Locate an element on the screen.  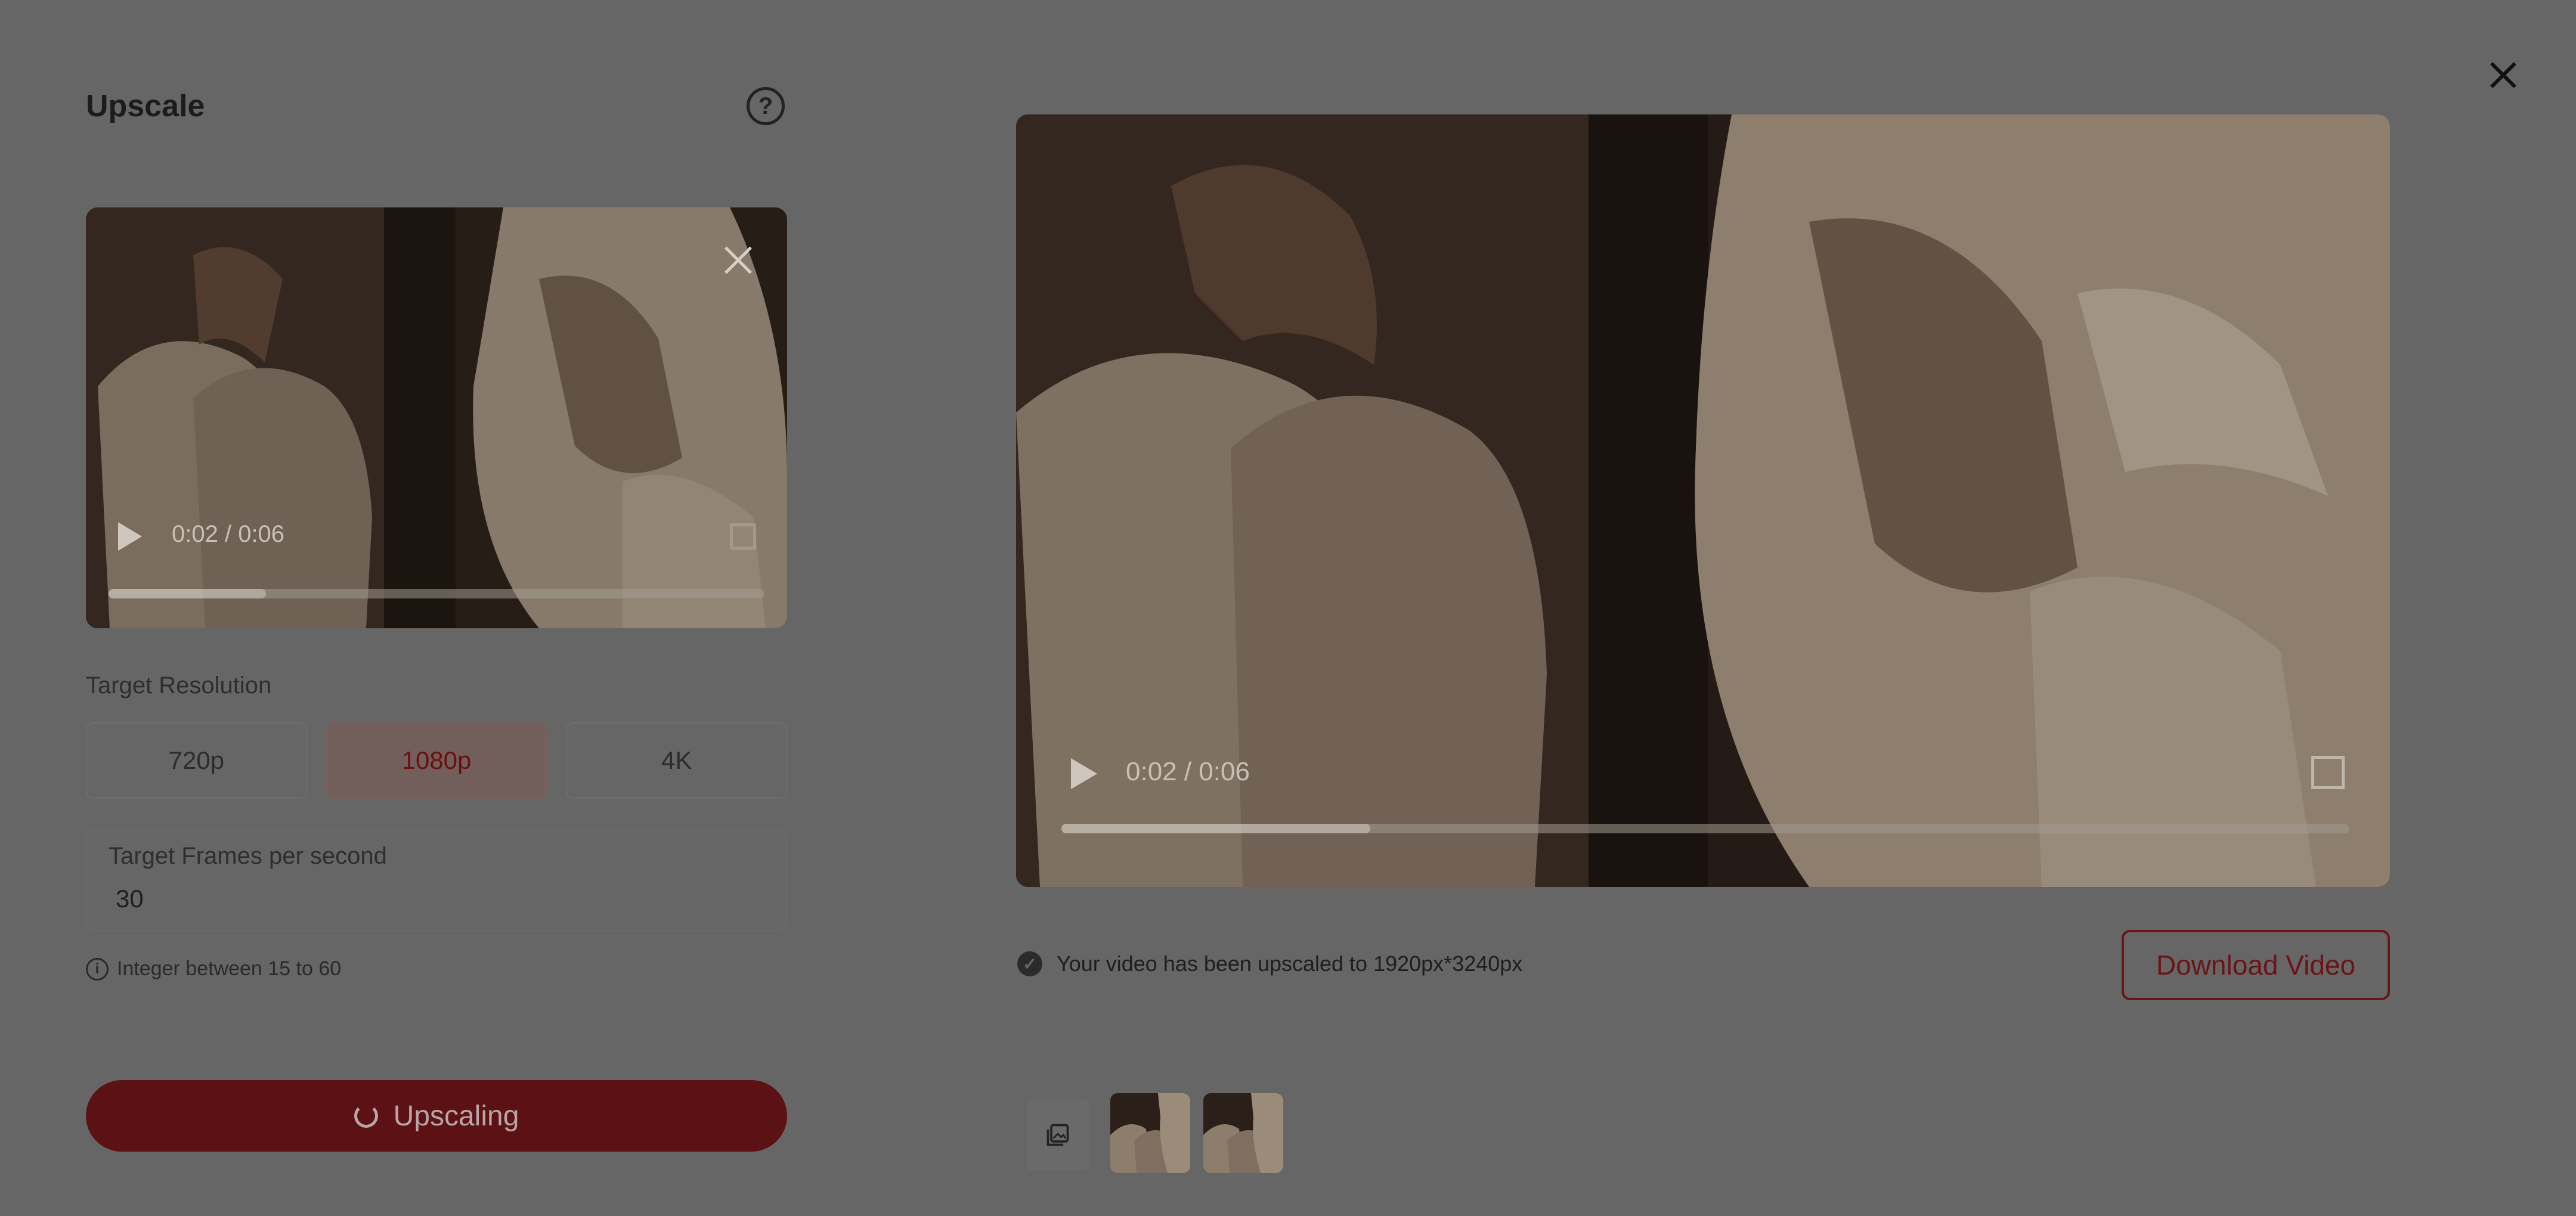
gallery-icon is located at coordinates (1058, 1135).